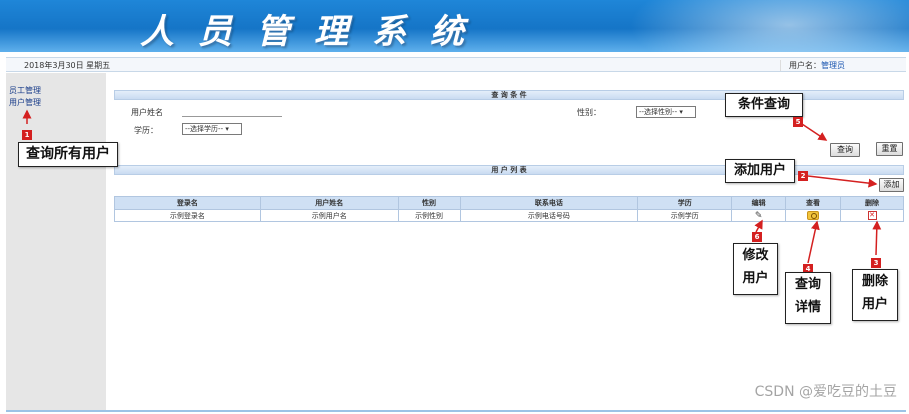 The image size is (909, 414). I want to click on bottom-divider, so click(456, 411).